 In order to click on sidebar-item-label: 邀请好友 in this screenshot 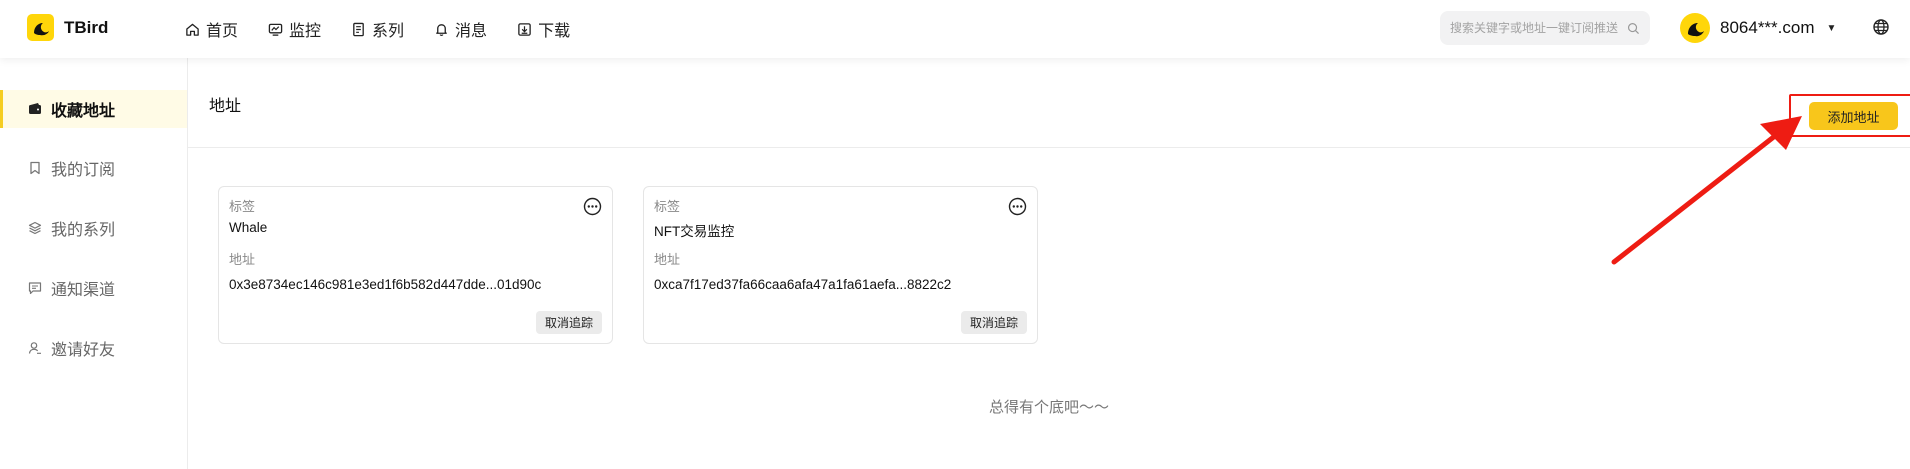, I will do `click(83, 350)`.